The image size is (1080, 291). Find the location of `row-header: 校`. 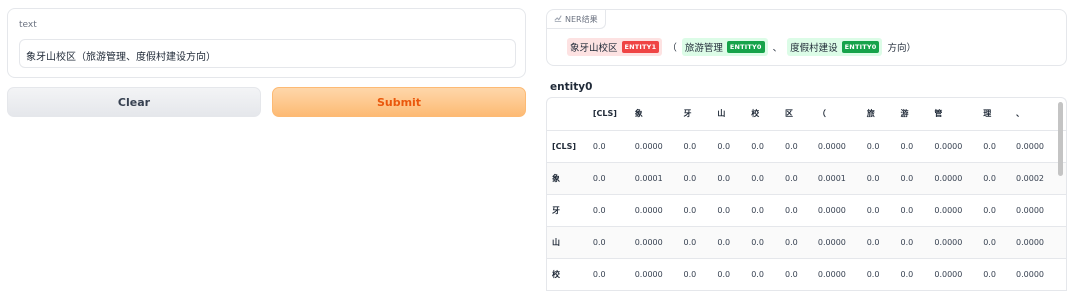

row-header: 校 is located at coordinates (570, 274).